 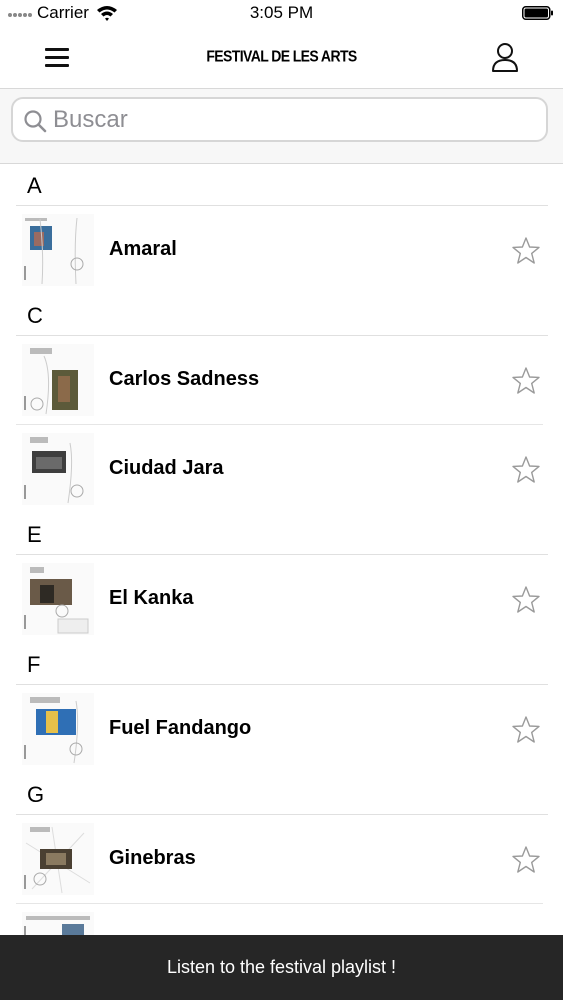 I want to click on status-time: 3:05 PM, so click(x=281, y=12).